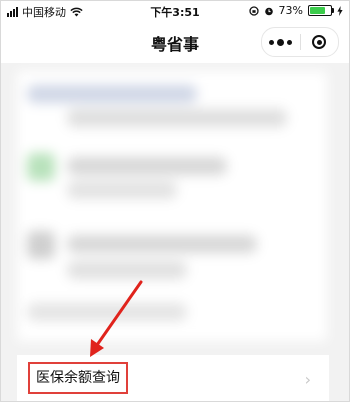  I want to click on nav-bar: 粤省事, so click(175, 41).